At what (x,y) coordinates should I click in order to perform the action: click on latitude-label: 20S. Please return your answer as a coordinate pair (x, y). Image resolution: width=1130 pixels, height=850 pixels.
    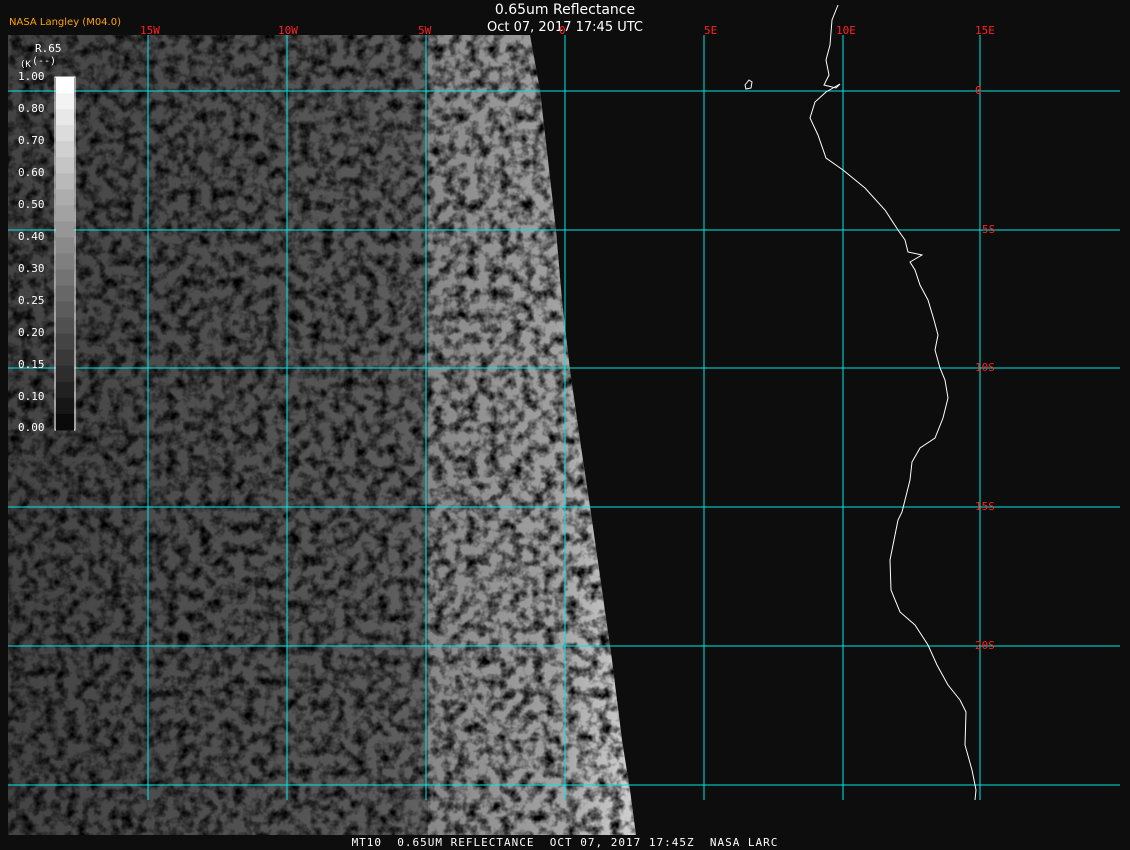
    Looking at the image, I should click on (985, 645).